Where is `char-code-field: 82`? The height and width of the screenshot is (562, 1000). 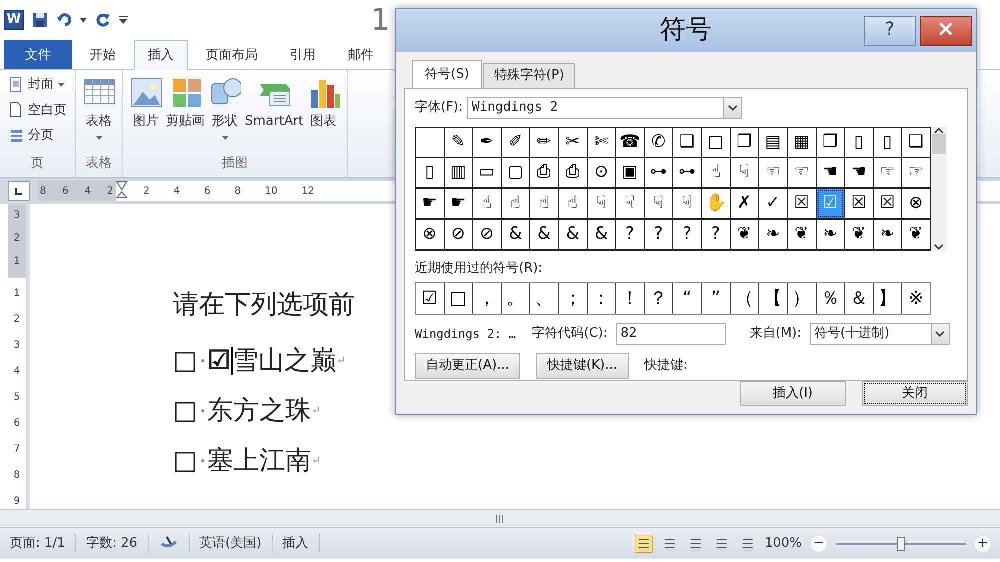 char-code-field: 82 is located at coordinates (671, 334).